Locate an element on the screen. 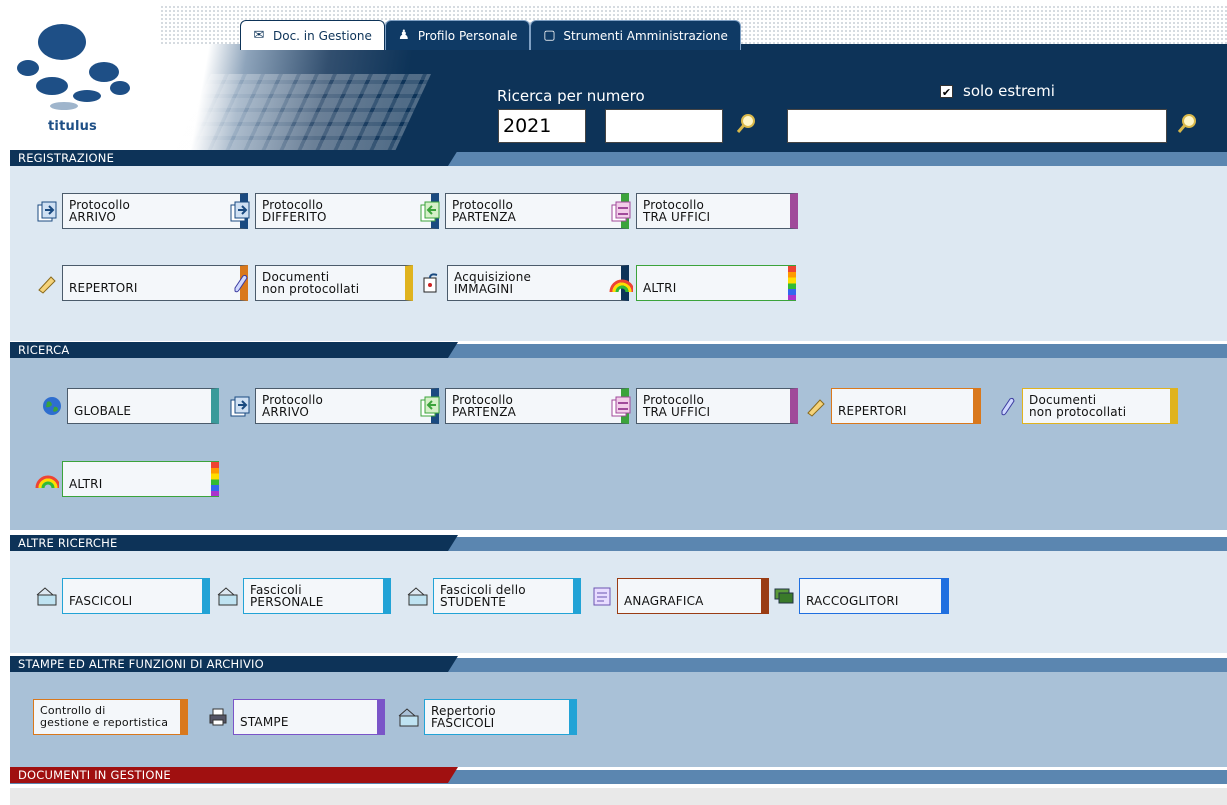 The height and width of the screenshot is (805, 1227). ric-documenti-non-protocollati-button: Documenti non protocollati is located at coordinates (1086, 406).